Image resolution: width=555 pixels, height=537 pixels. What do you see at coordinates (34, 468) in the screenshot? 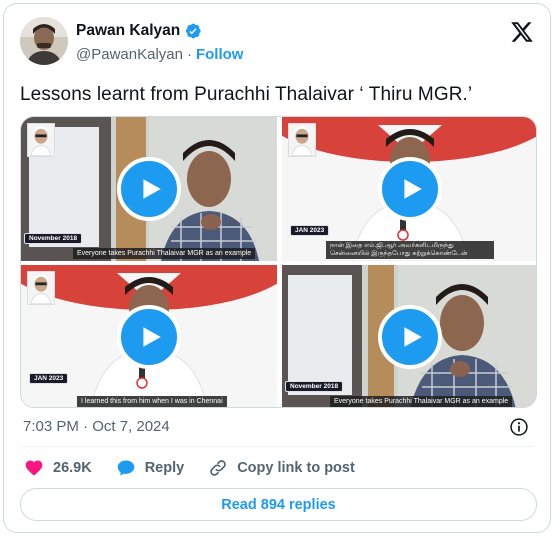
I see `heart-icon` at bounding box center [34, 468].